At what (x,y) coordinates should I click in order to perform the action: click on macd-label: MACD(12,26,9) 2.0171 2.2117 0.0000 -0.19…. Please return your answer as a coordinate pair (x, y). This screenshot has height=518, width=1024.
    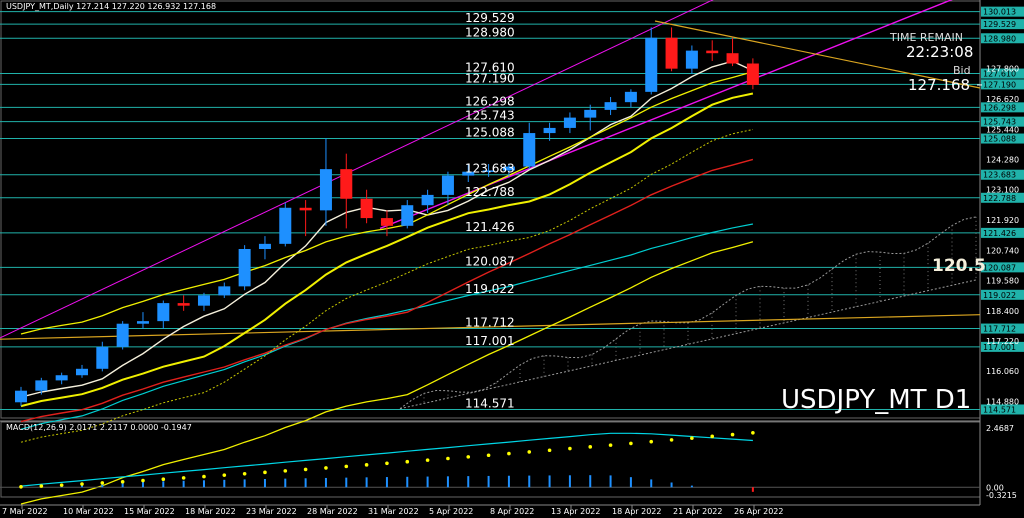
    Looking at the image, I should click on (99, 427).